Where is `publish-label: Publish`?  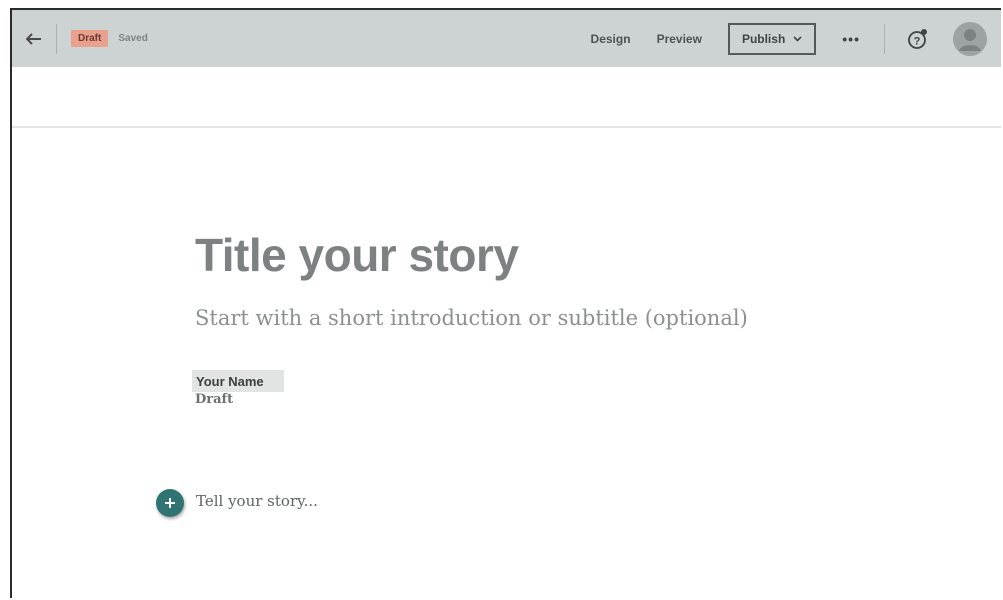 publish-label: Publish is located at coordinates (763, 38).